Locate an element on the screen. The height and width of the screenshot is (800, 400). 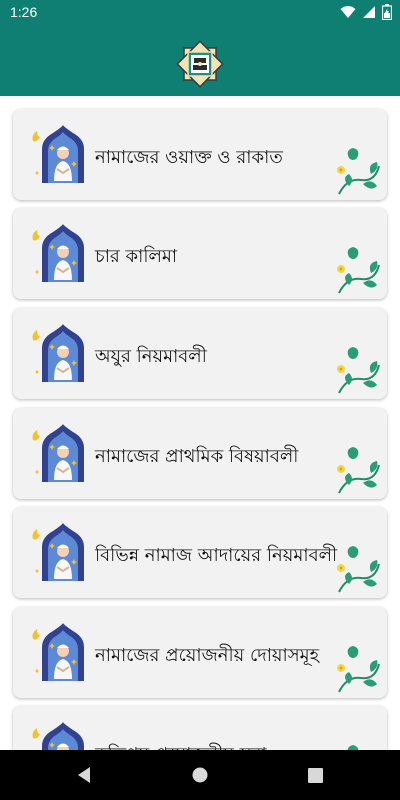
menu-item-label: নামাজের প্রাথমিক বিষয়াবলী is located at coordinates (197, 456).